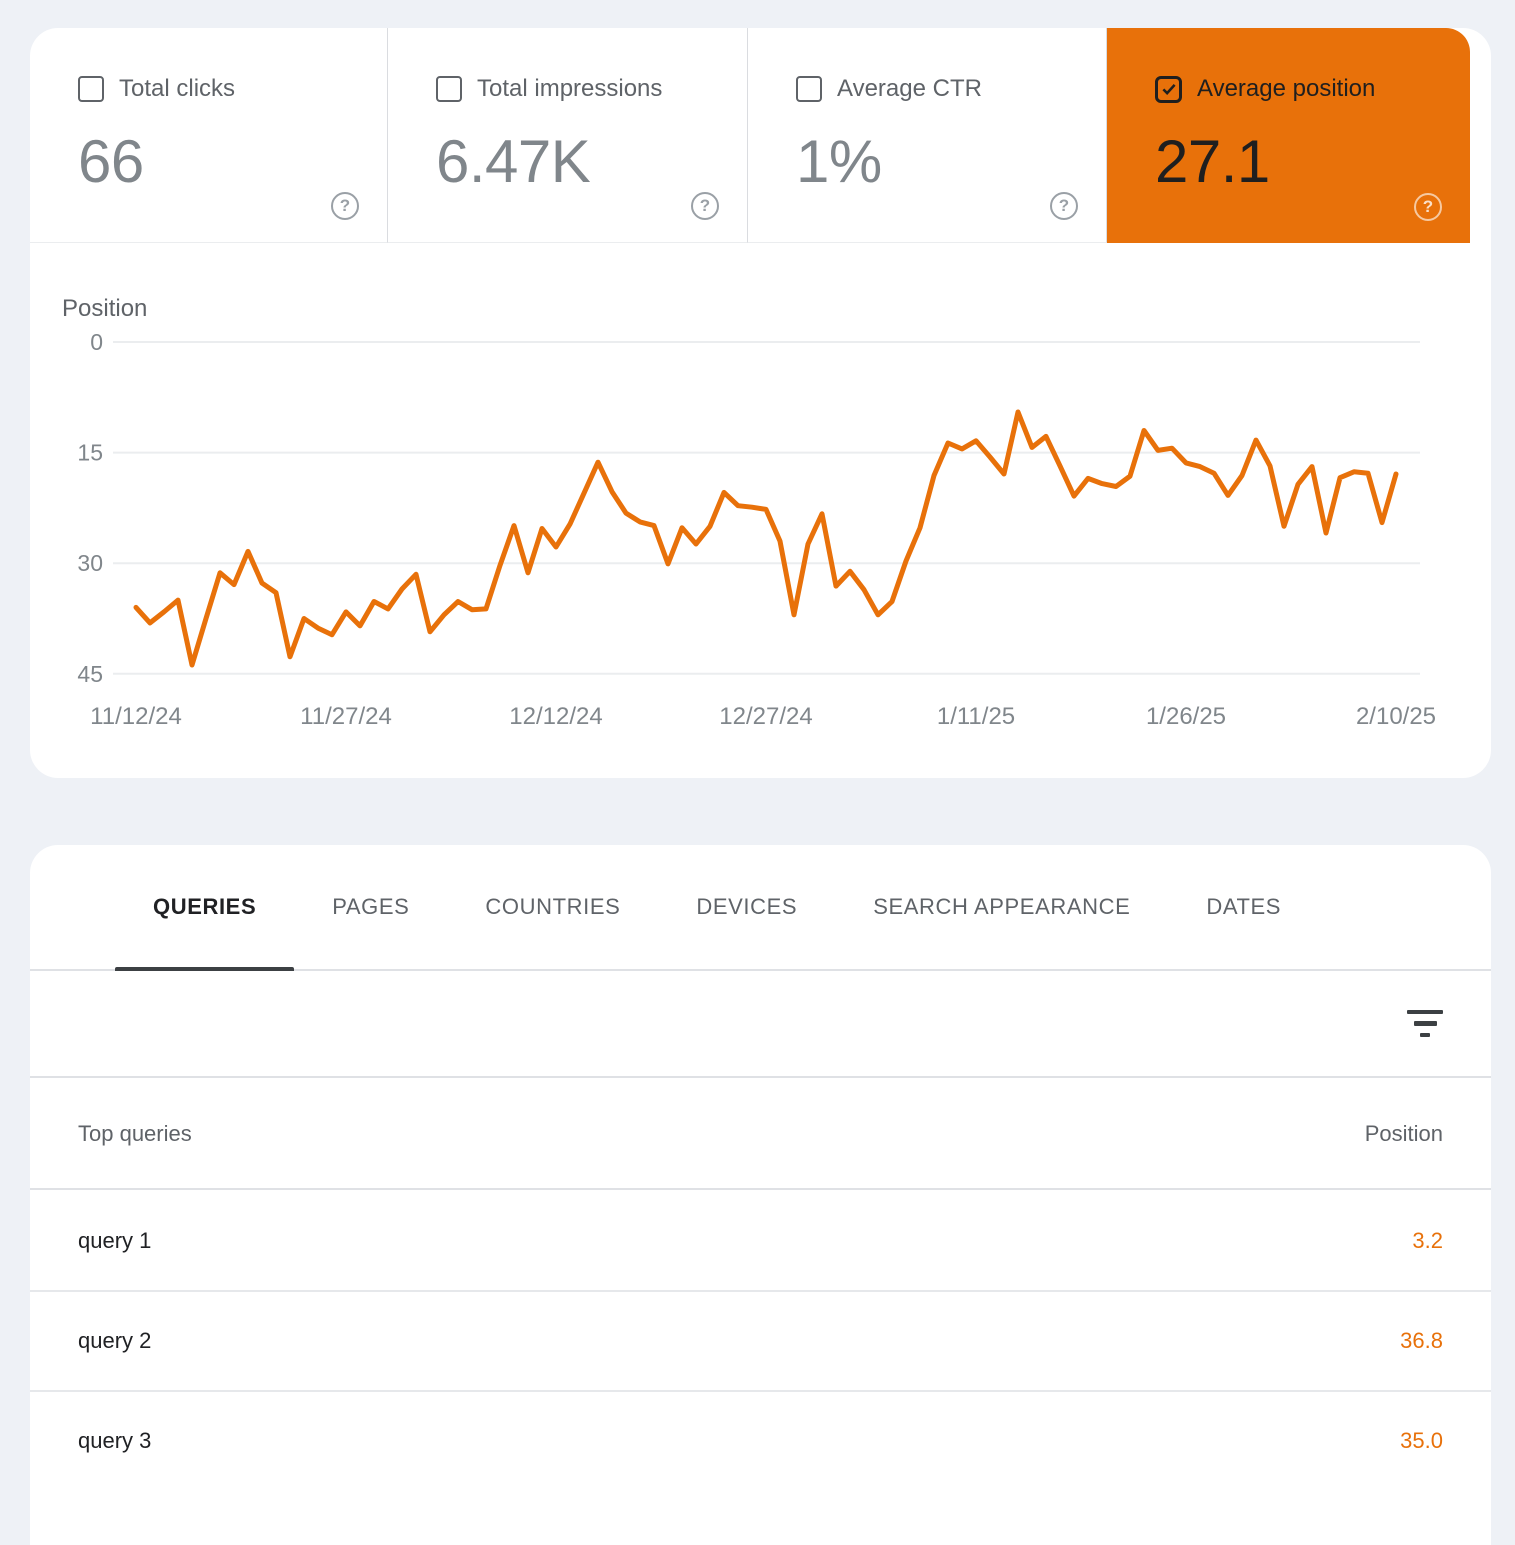 The height and width of the screenshot is (1545, 1515). Describe the element at coordinates (765, 716) in the screenshot. I see `x-tick-label: 12/27/24` at that location.